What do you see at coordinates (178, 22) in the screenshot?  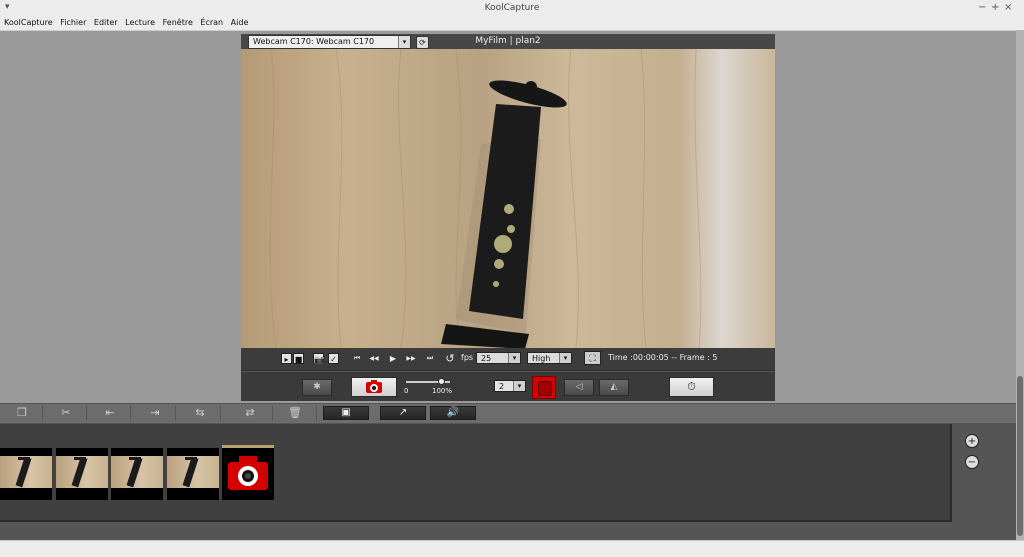 I see `menu-fenetre: Fenêtre` at bounding box center [178, 22].